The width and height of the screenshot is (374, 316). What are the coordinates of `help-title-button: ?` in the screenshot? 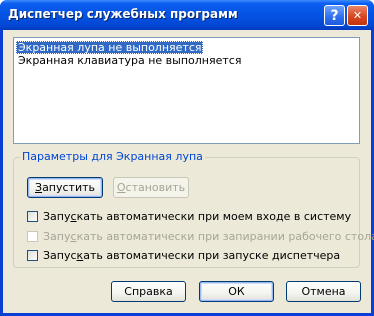 It's located at (334, 15).